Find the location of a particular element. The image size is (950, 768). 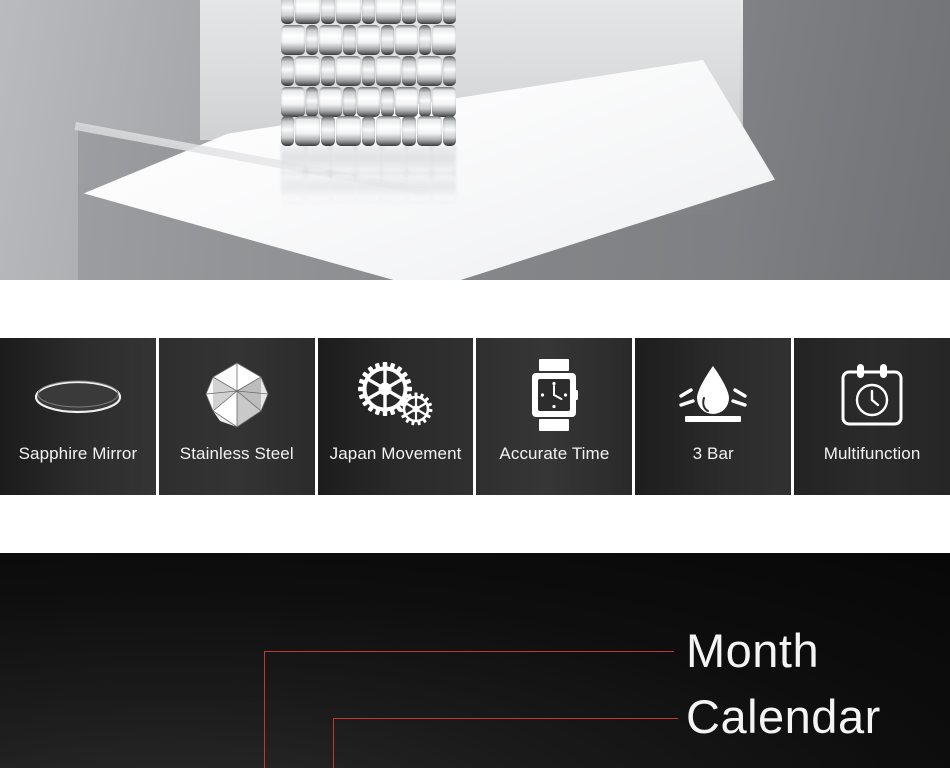

feature-tile-sapphire-mirror: Sapphire Mirror is located at coordinates (78, 416).